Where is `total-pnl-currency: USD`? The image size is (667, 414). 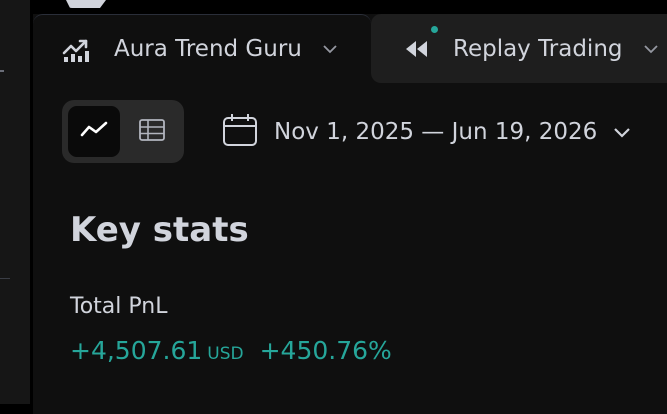
total-pnl-currency: USD is located at coordinates (225, 354).